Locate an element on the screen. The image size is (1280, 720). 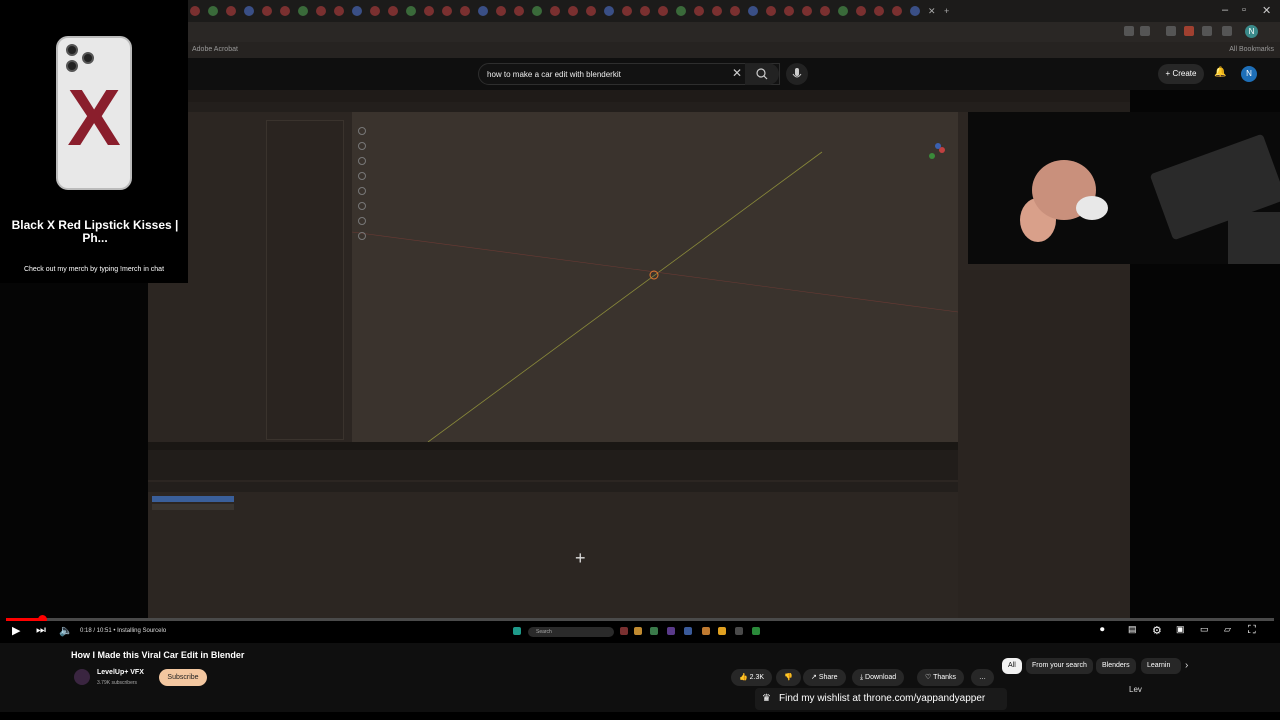
close-window-icon: ✕ is located at coordinates (1266, 10).